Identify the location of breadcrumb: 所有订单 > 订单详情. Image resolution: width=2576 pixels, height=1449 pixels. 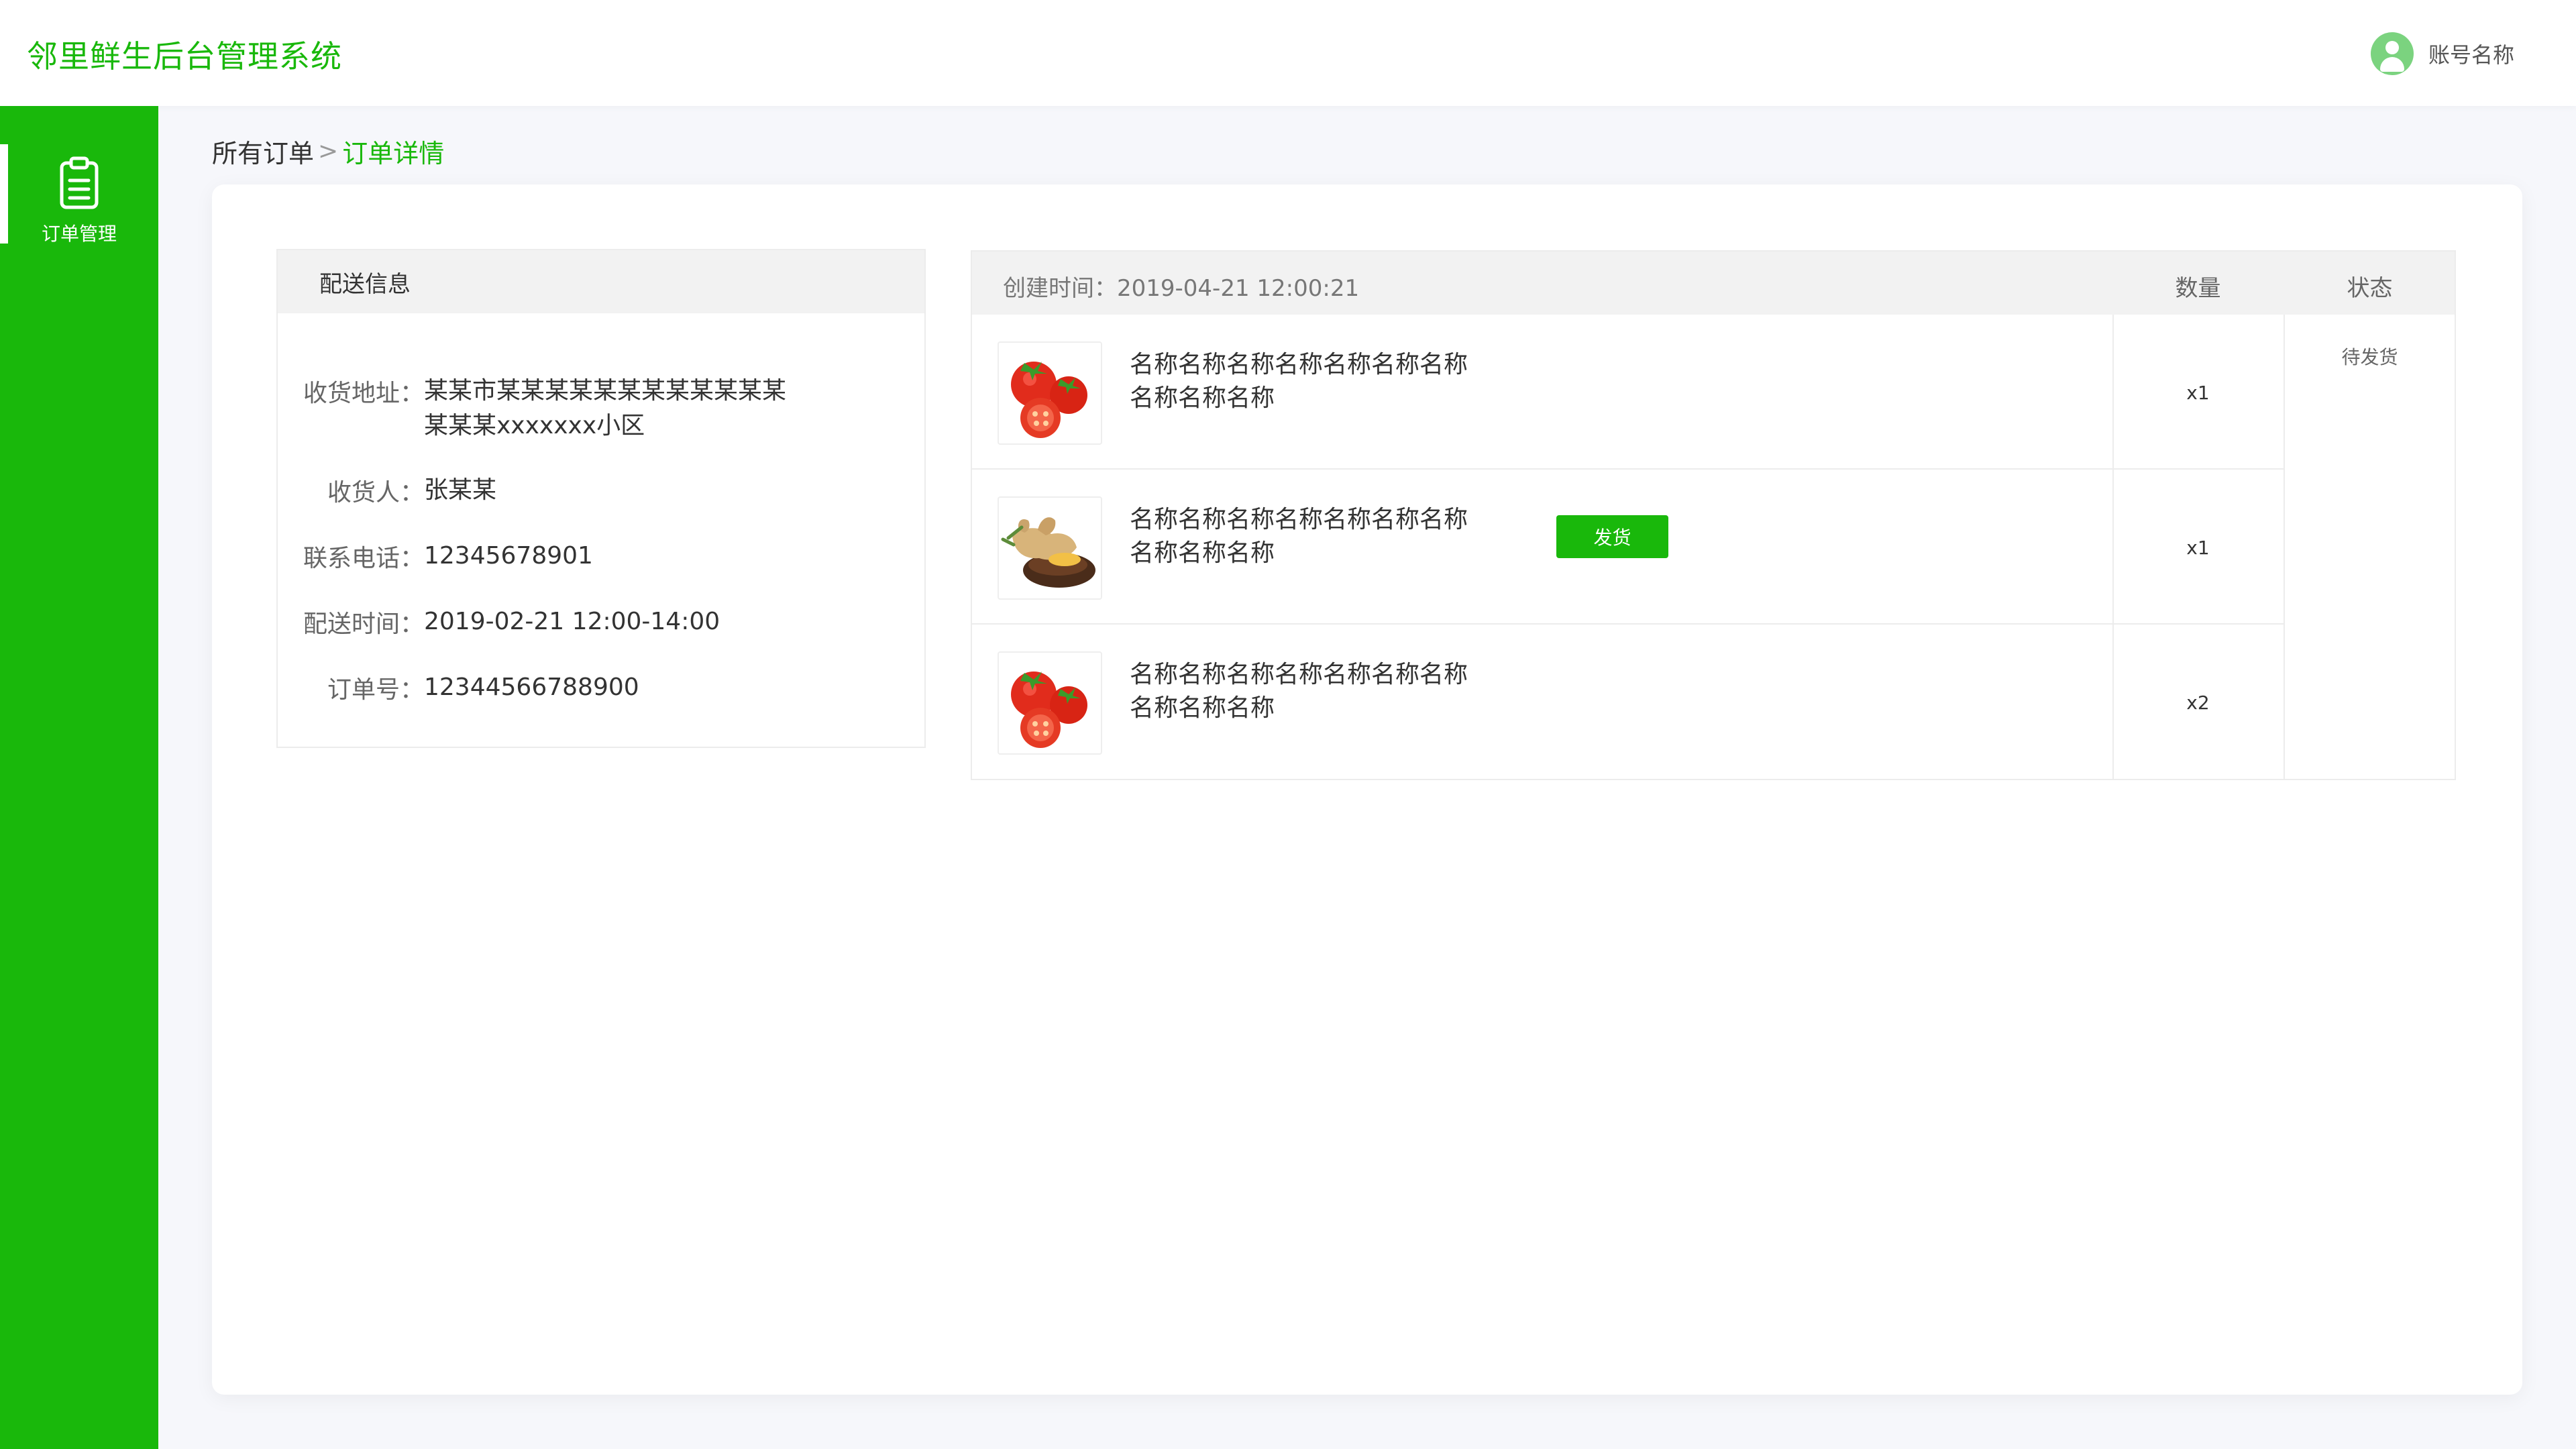
(328, 151).